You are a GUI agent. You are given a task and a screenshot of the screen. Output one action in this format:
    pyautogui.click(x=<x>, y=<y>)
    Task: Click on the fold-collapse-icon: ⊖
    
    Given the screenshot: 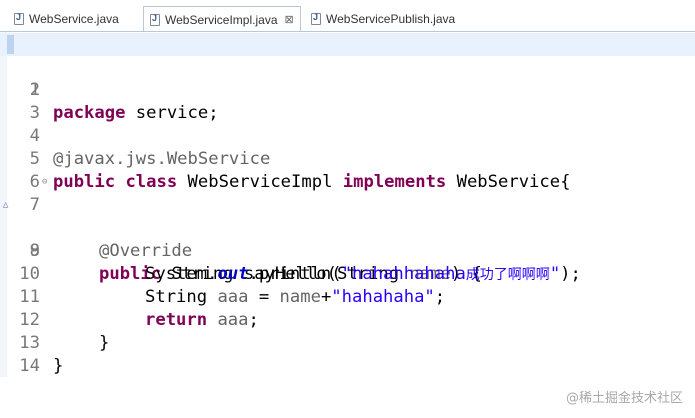 What is the action you would take?
    pyautogui.click(x=44, y=182)
    